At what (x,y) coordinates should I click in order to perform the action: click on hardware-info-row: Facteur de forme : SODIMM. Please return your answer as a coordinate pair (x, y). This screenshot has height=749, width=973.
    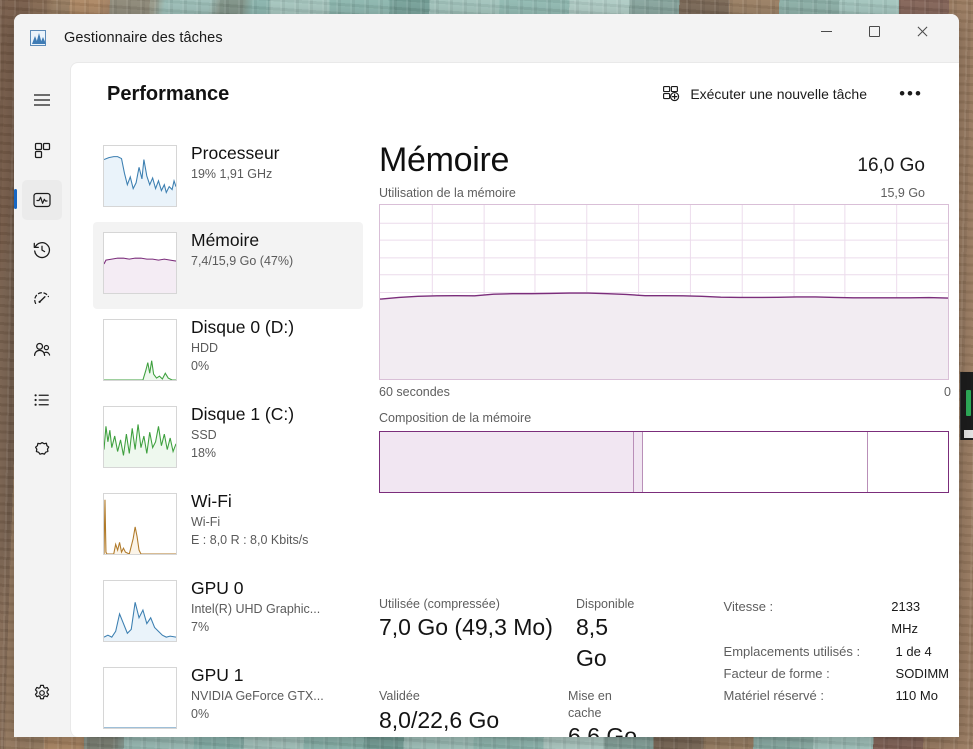
    Looking at the image, I should click on (836, 674).